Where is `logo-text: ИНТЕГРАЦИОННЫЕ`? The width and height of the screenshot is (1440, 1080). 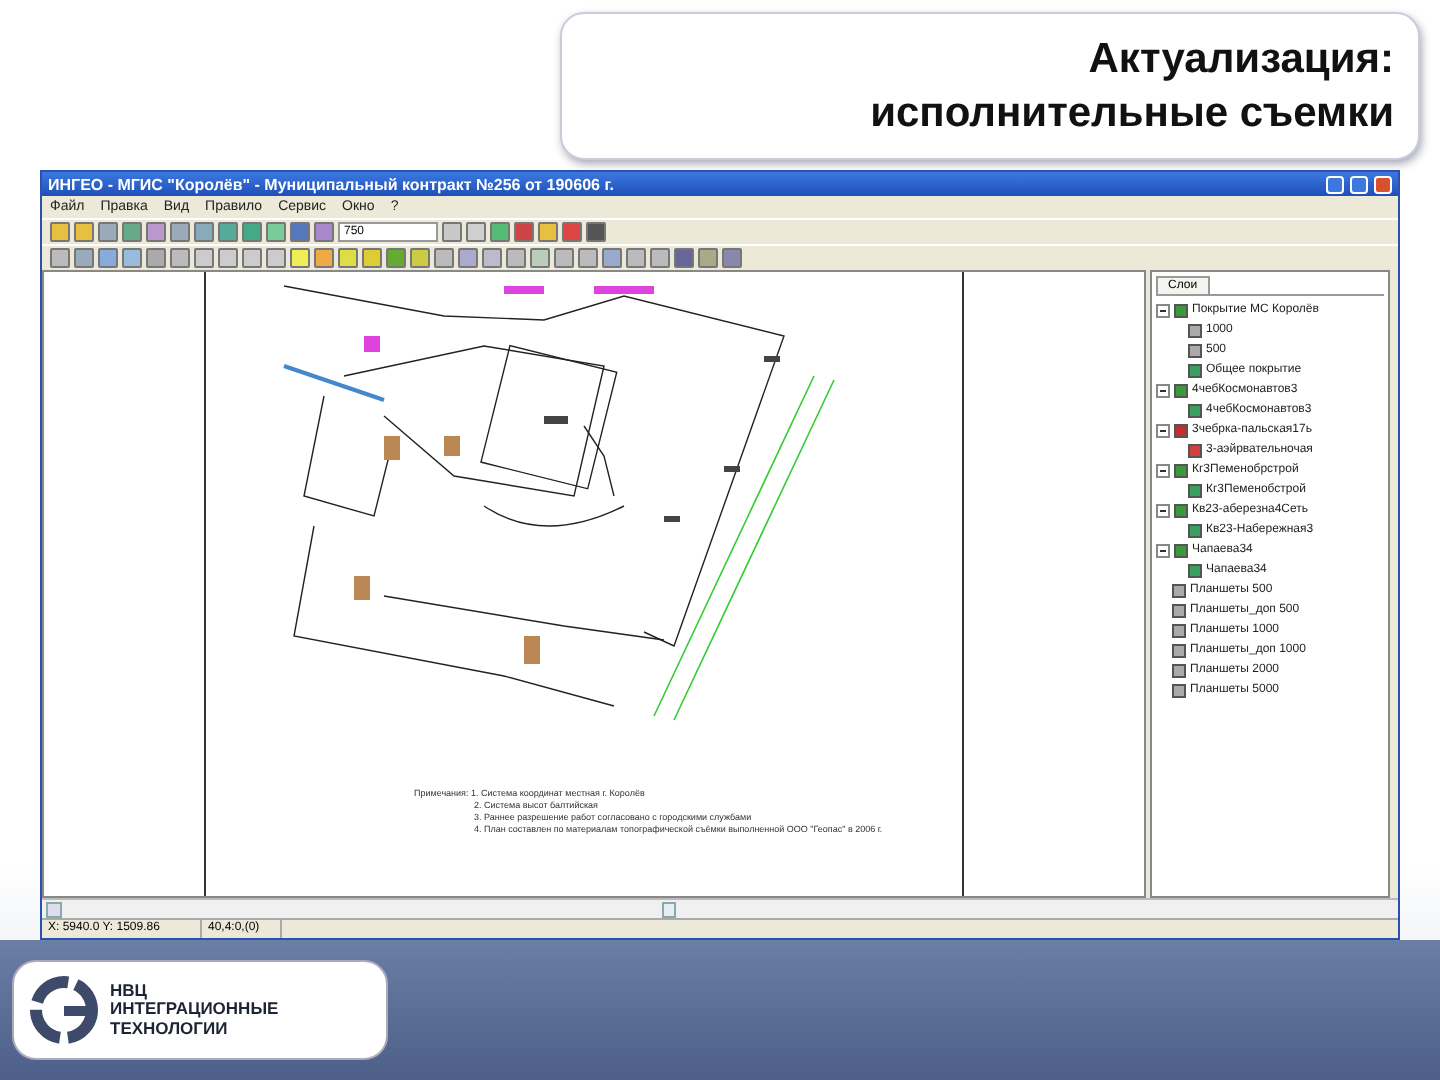 logo-text: ИНТЕГРАЦИОННЫЕ is located at coordinates (194, 1010).